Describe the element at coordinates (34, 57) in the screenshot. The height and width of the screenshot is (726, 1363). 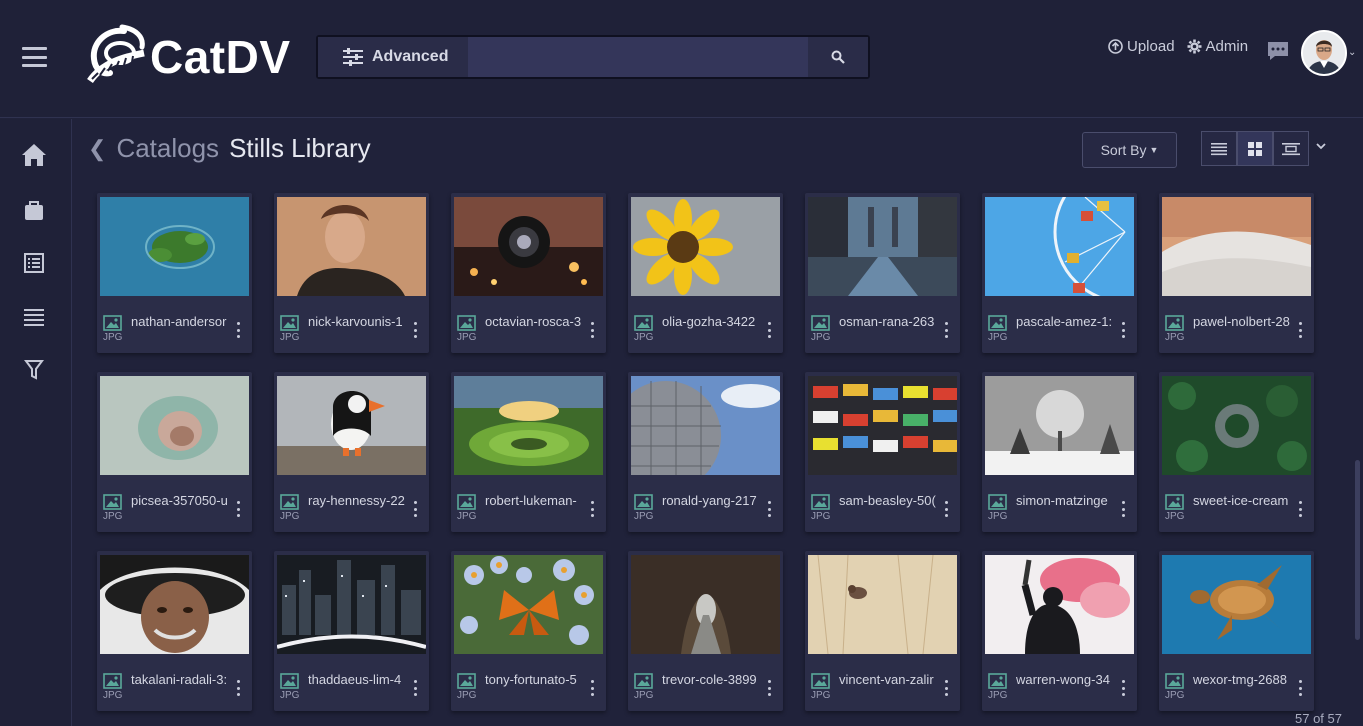
I see `menu-icon` at that location.